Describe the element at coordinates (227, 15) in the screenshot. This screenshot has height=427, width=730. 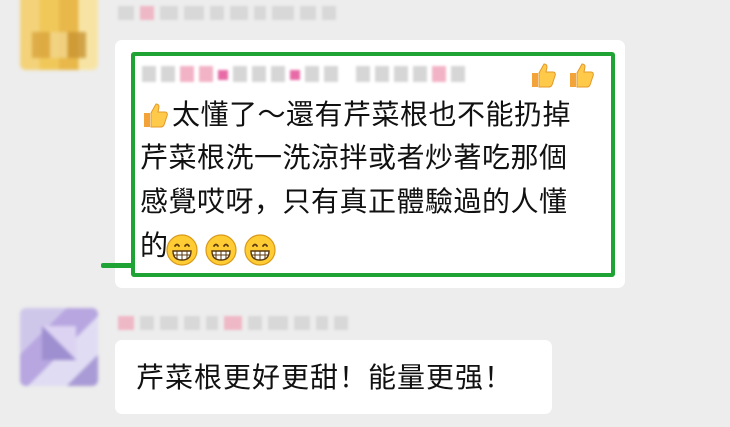
I see `sender-name-1-blurred` at that location.